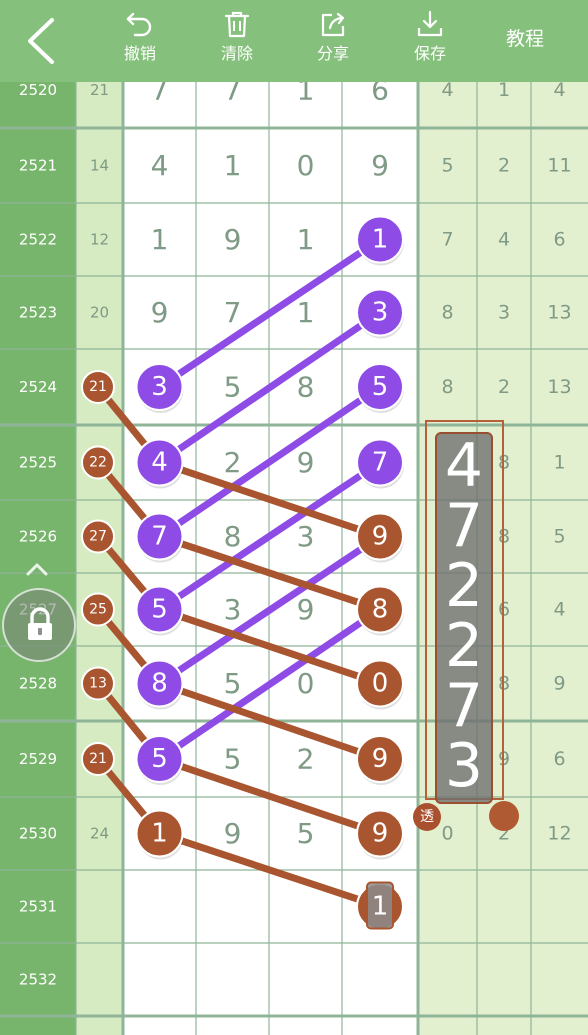 This screenshot has width=588, height=1035. Describe the element at coordinates (38, 463) in the screenshot. I see `issue-number: 2525` at that location.